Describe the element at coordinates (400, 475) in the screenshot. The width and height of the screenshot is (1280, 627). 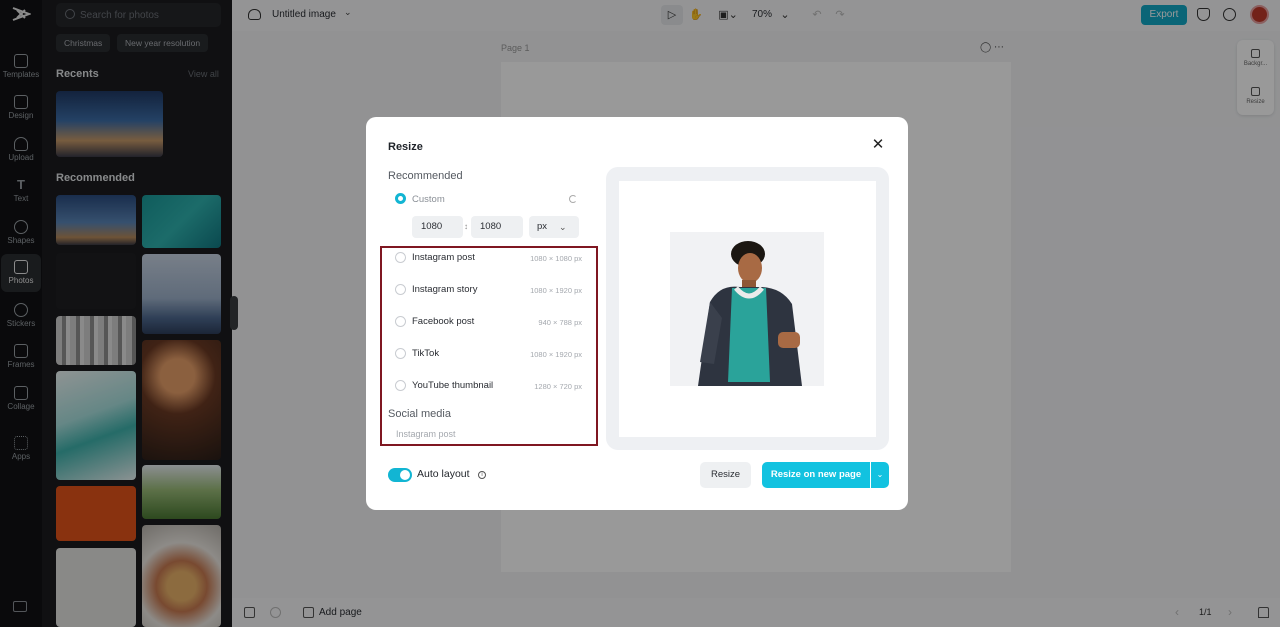
I see `auto-layout-toggle` at that location.